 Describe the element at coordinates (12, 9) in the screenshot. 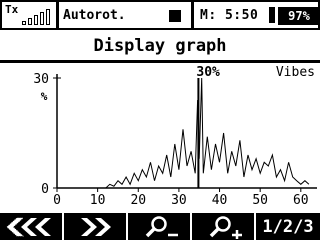

I see `tx-label: Tx` at that location.